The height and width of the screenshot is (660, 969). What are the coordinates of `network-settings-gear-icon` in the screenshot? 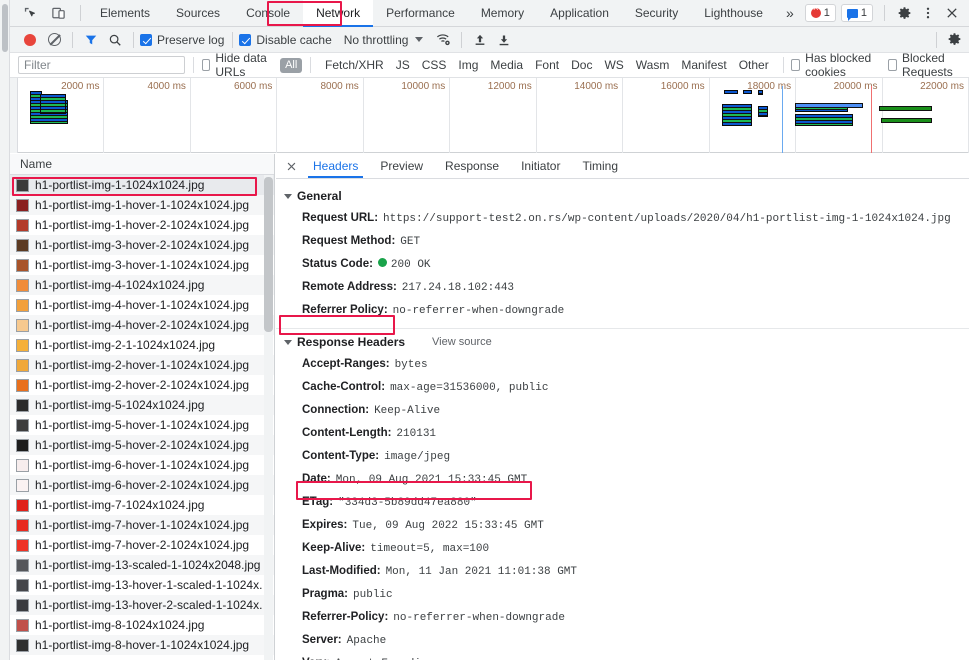 It's located at (954, 40).